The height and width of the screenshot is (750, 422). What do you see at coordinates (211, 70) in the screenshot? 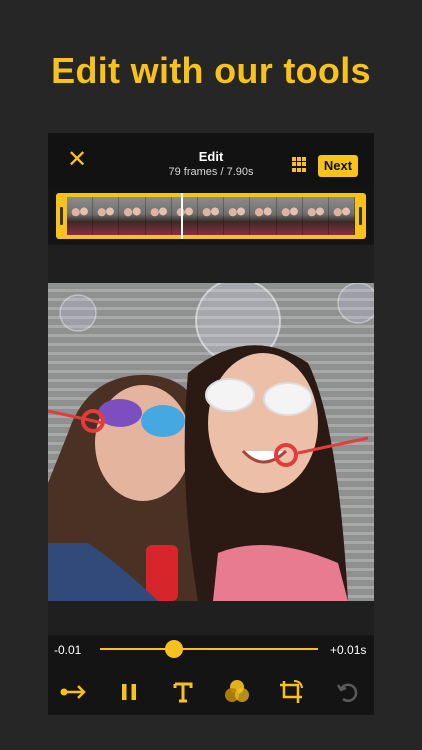
I see `headline: Edit with our tools` at bounding box center [211, 70].